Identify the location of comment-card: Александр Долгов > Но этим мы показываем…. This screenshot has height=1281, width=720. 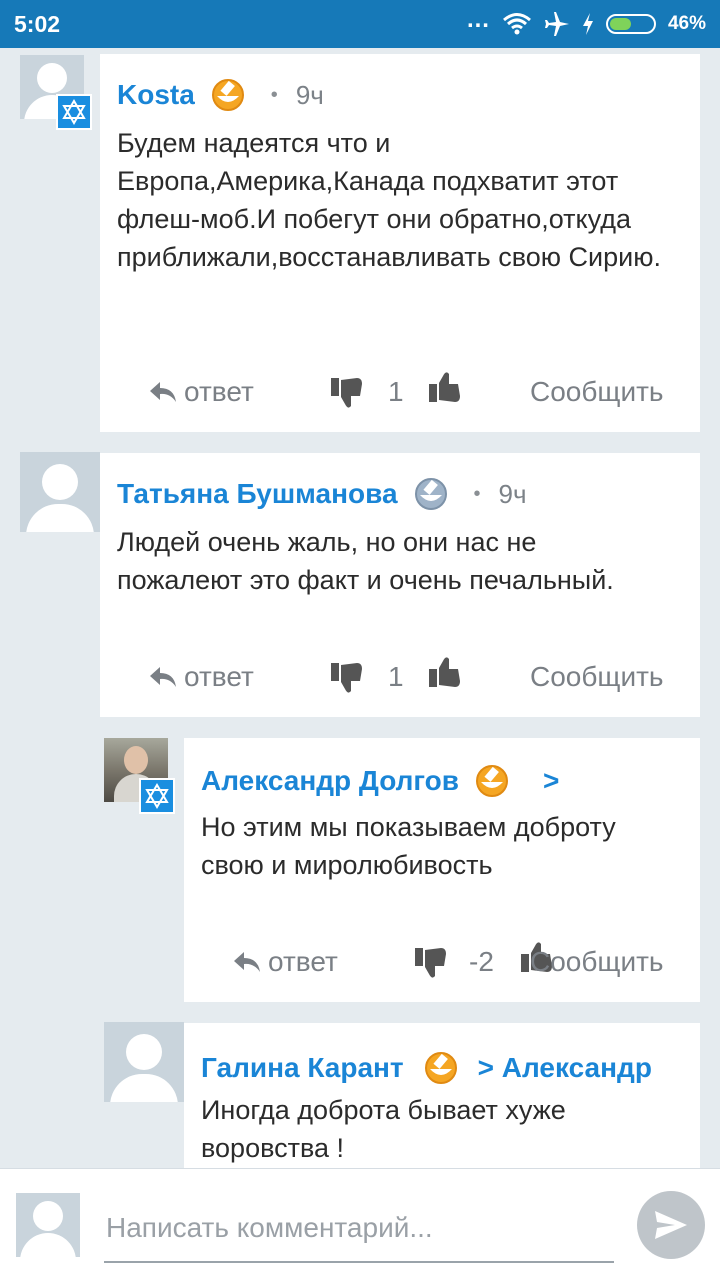
(442, 870).